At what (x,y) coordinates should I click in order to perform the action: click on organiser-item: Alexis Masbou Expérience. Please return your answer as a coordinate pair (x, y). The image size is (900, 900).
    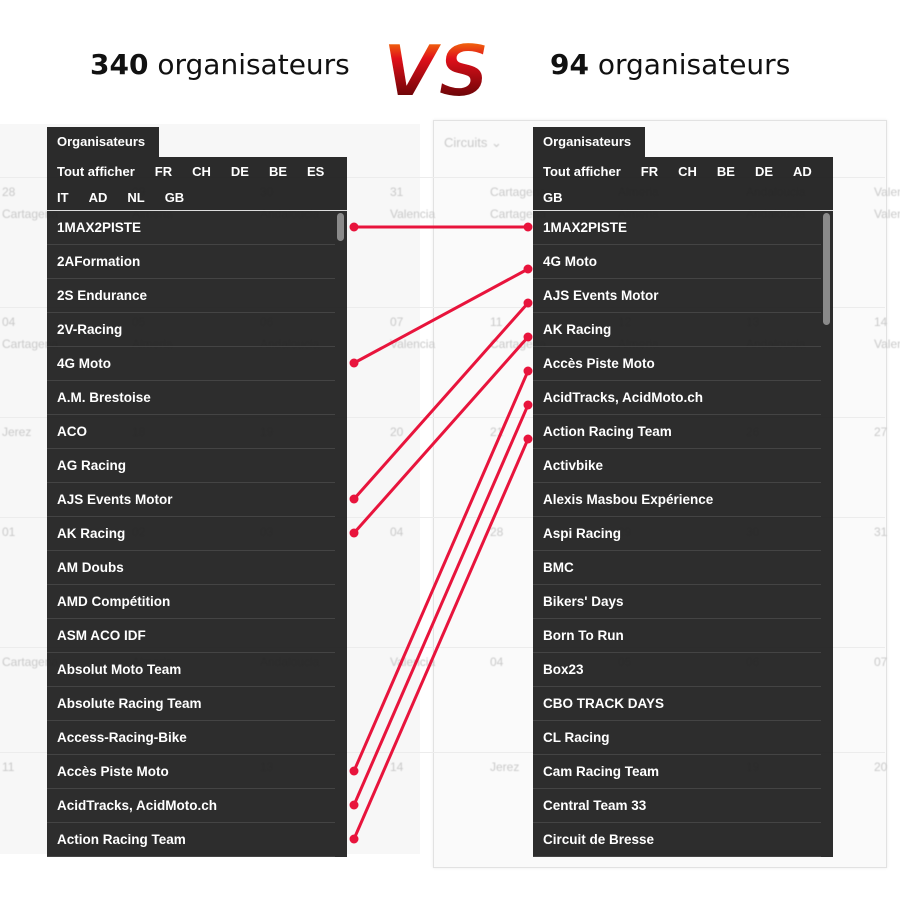
    Looking at the image, I should click on (677, 500).